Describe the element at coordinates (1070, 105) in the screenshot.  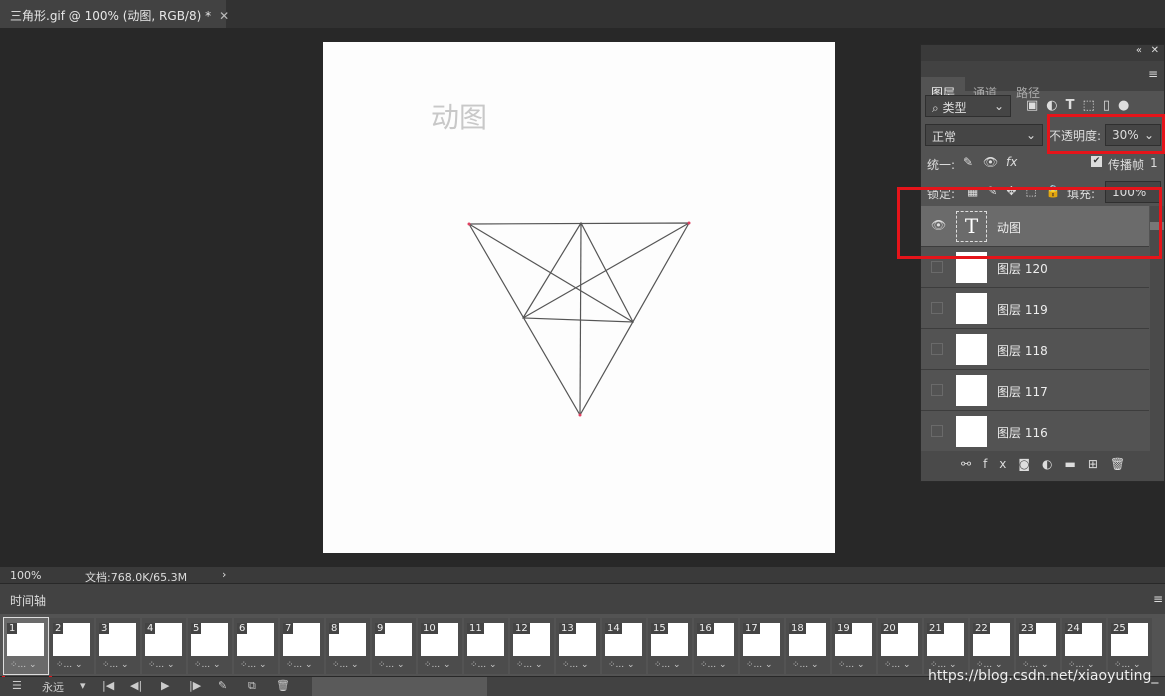
I see `type-filter-icon: T` at that location.